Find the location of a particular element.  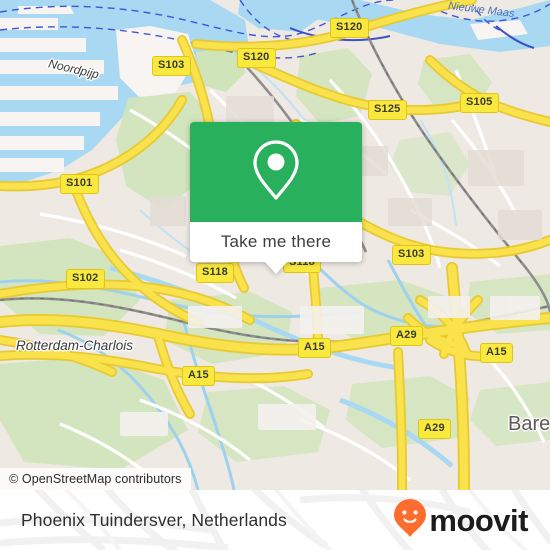

callout-icon-area is located at coordinates (276, 172).